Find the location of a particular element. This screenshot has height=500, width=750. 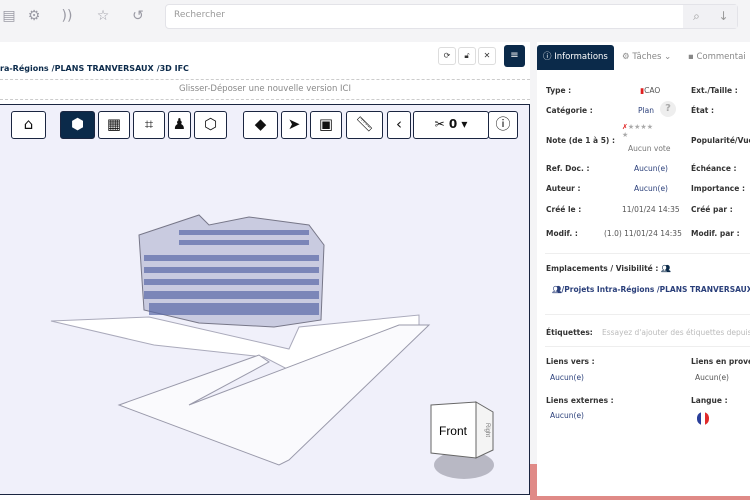

gears-icon: ⚙ is located at coordinates (34, 16).